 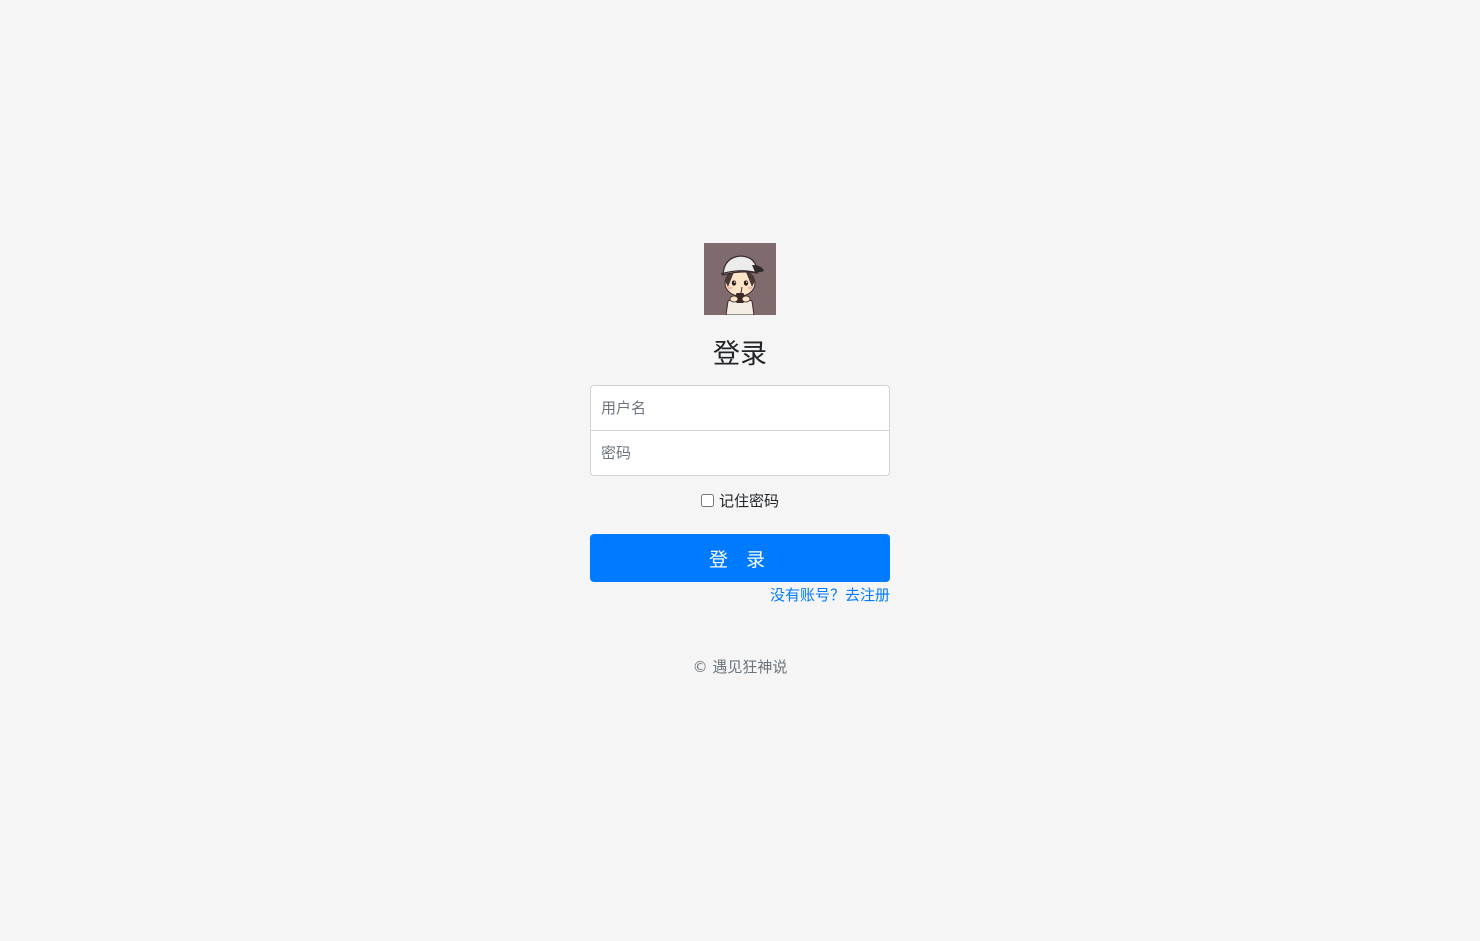 What do you see at coordinates (740, 408) in the screenshot?
I see `username-input` at bounding box center [740, 408].